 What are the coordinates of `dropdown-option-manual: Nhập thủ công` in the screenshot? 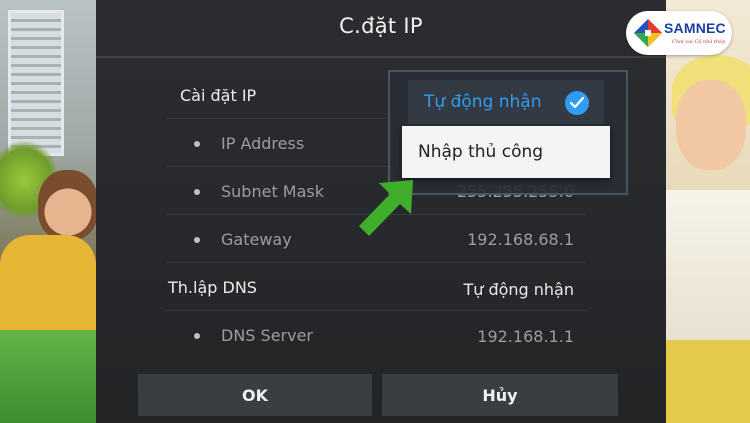 It's located at (506, 152).